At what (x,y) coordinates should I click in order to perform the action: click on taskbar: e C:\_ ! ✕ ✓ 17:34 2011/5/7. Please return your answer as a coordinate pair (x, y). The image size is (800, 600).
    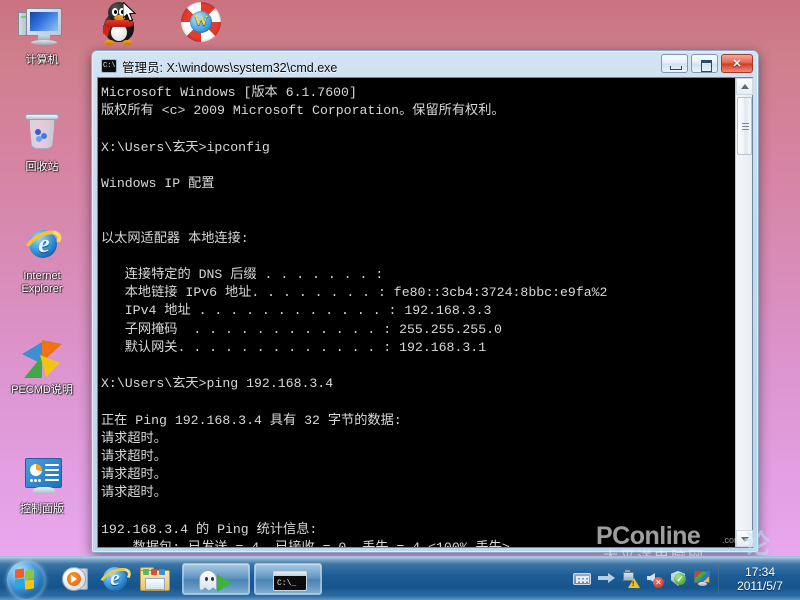
    Looking at the image, I should click on (400, 578).